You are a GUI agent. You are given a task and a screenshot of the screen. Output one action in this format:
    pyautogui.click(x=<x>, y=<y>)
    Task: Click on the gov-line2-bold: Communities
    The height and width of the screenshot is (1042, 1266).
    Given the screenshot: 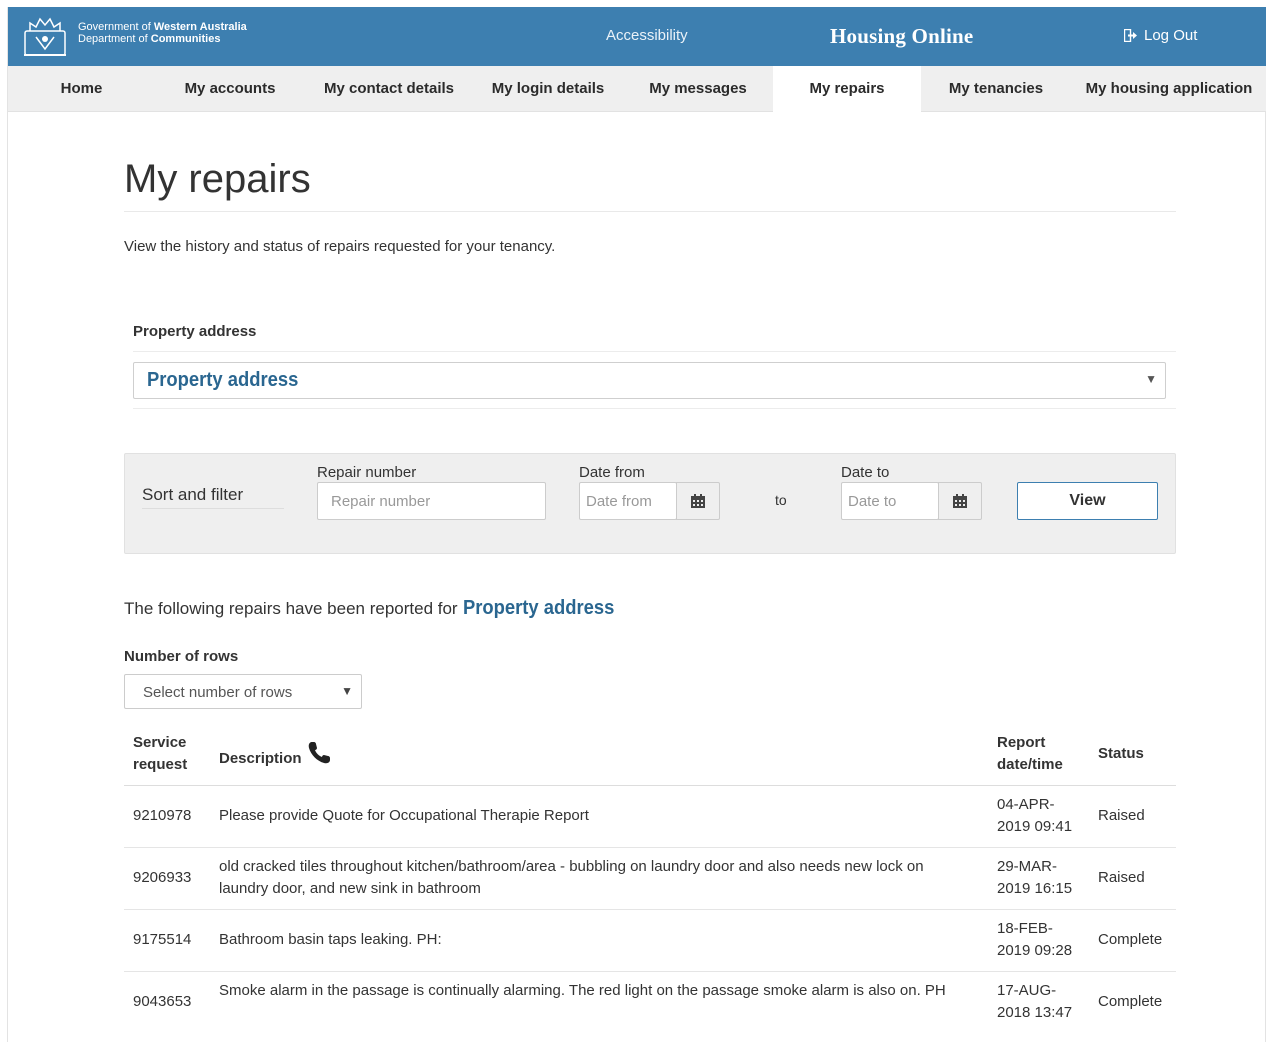 What is the action you would take?
    pyautogui.click(x=185, y=39)
    